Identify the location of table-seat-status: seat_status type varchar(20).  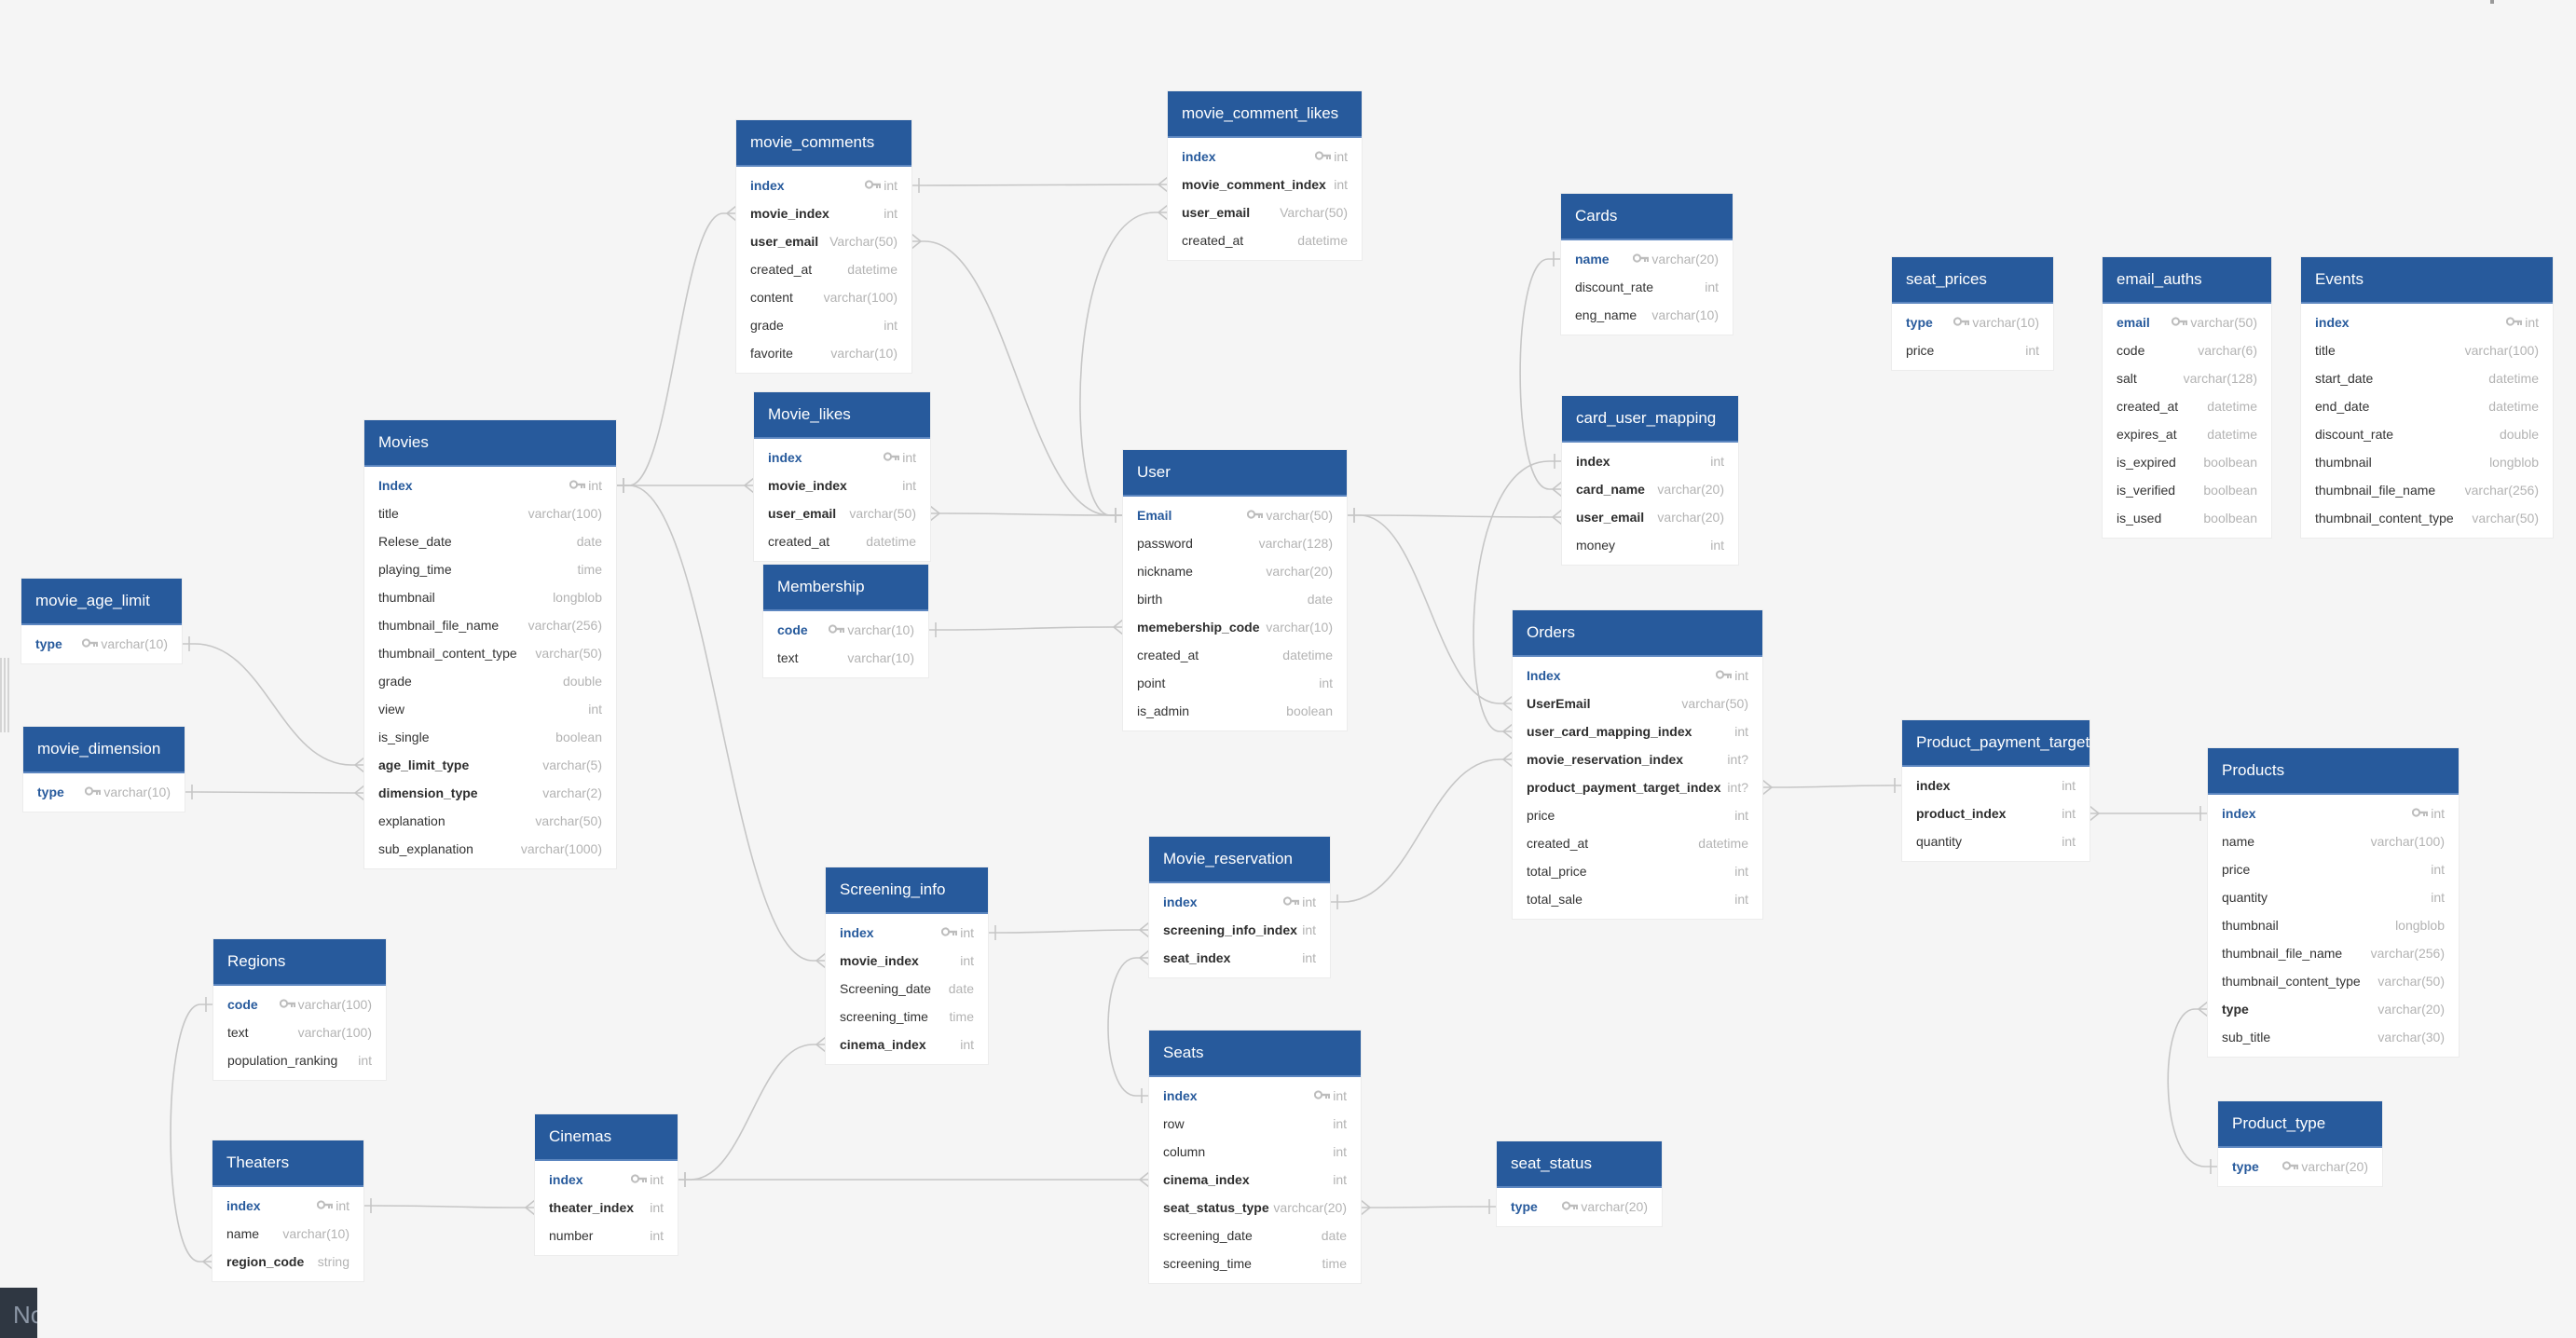
(1579, 1183).